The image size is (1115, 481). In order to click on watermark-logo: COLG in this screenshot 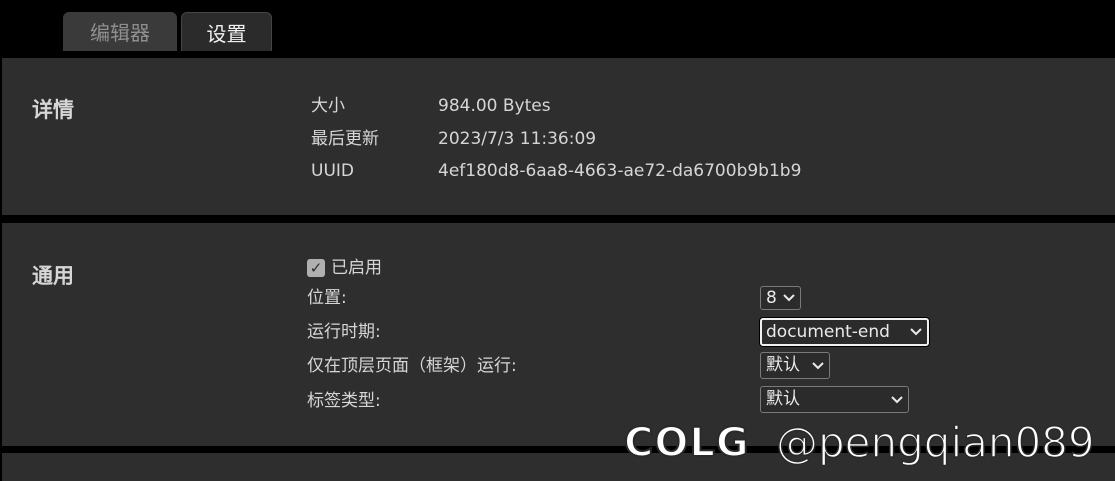, I will do `click(686, 443)`.